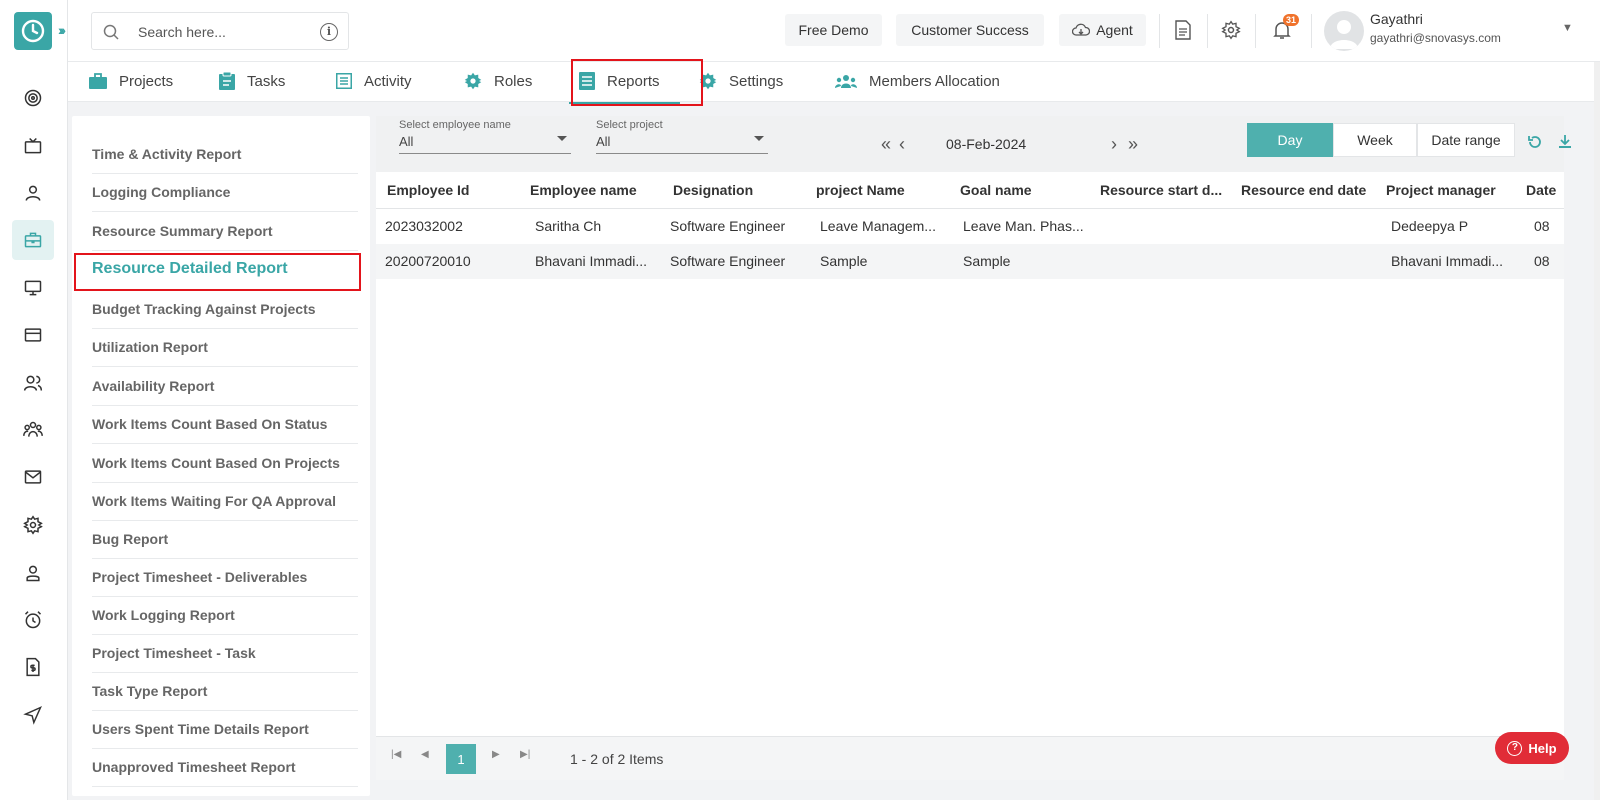 The height and width of the screenshot is (800, 1600). Describe the element at coordinates (1597, 431) in the screenshot. I see `scrollbar` at that location.